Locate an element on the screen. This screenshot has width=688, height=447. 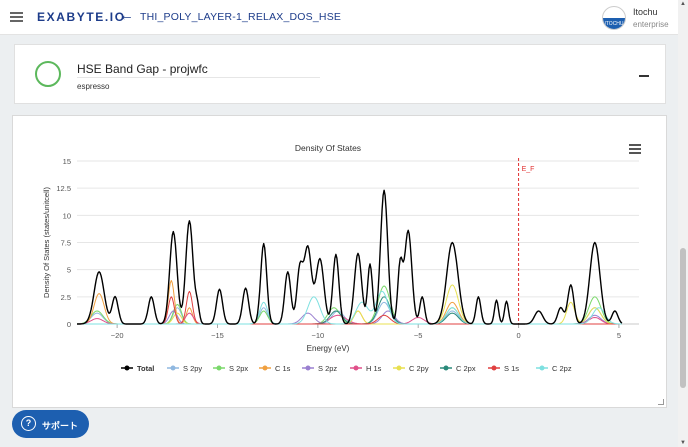
y-tick-label: 0 is located at coordinates (69, 324).